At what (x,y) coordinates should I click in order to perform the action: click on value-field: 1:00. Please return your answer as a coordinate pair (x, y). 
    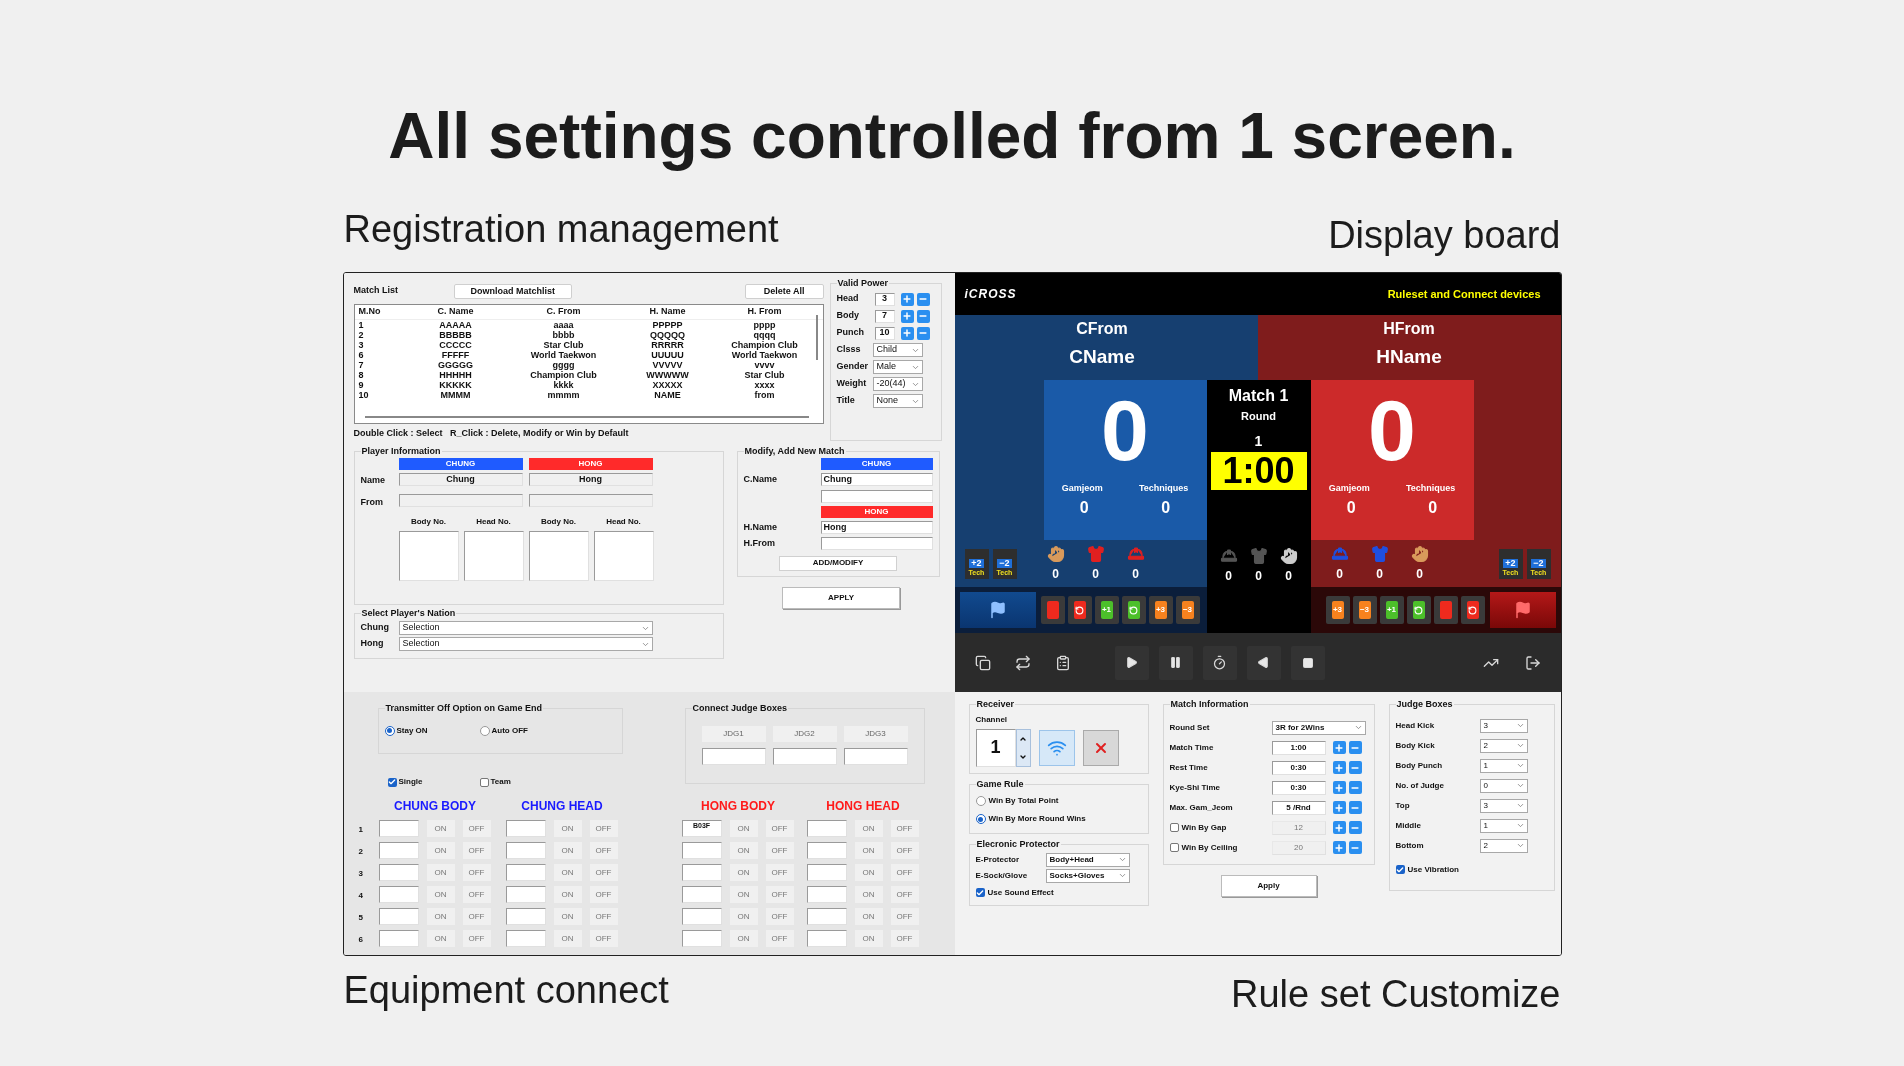
    Looking at the image, I should click on (1298, 747).